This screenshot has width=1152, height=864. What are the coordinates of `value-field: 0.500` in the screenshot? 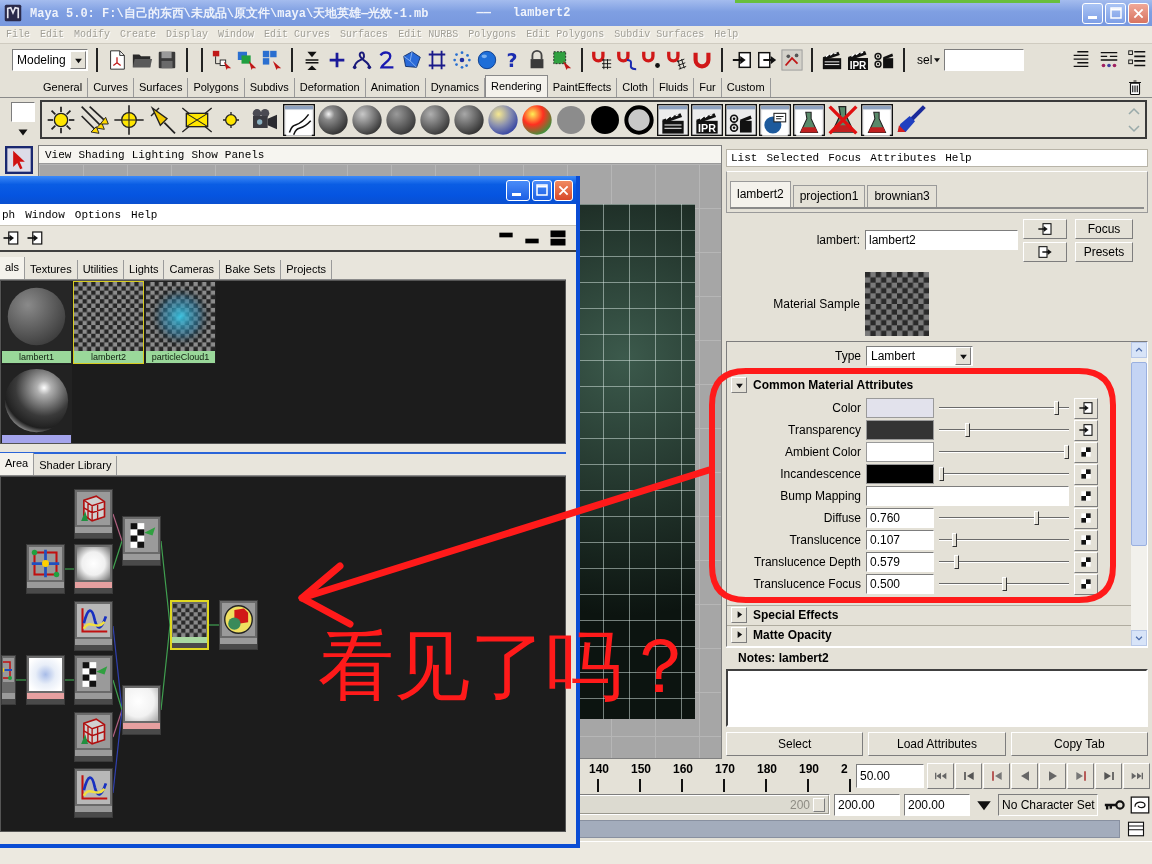 It's located at (900, 584).